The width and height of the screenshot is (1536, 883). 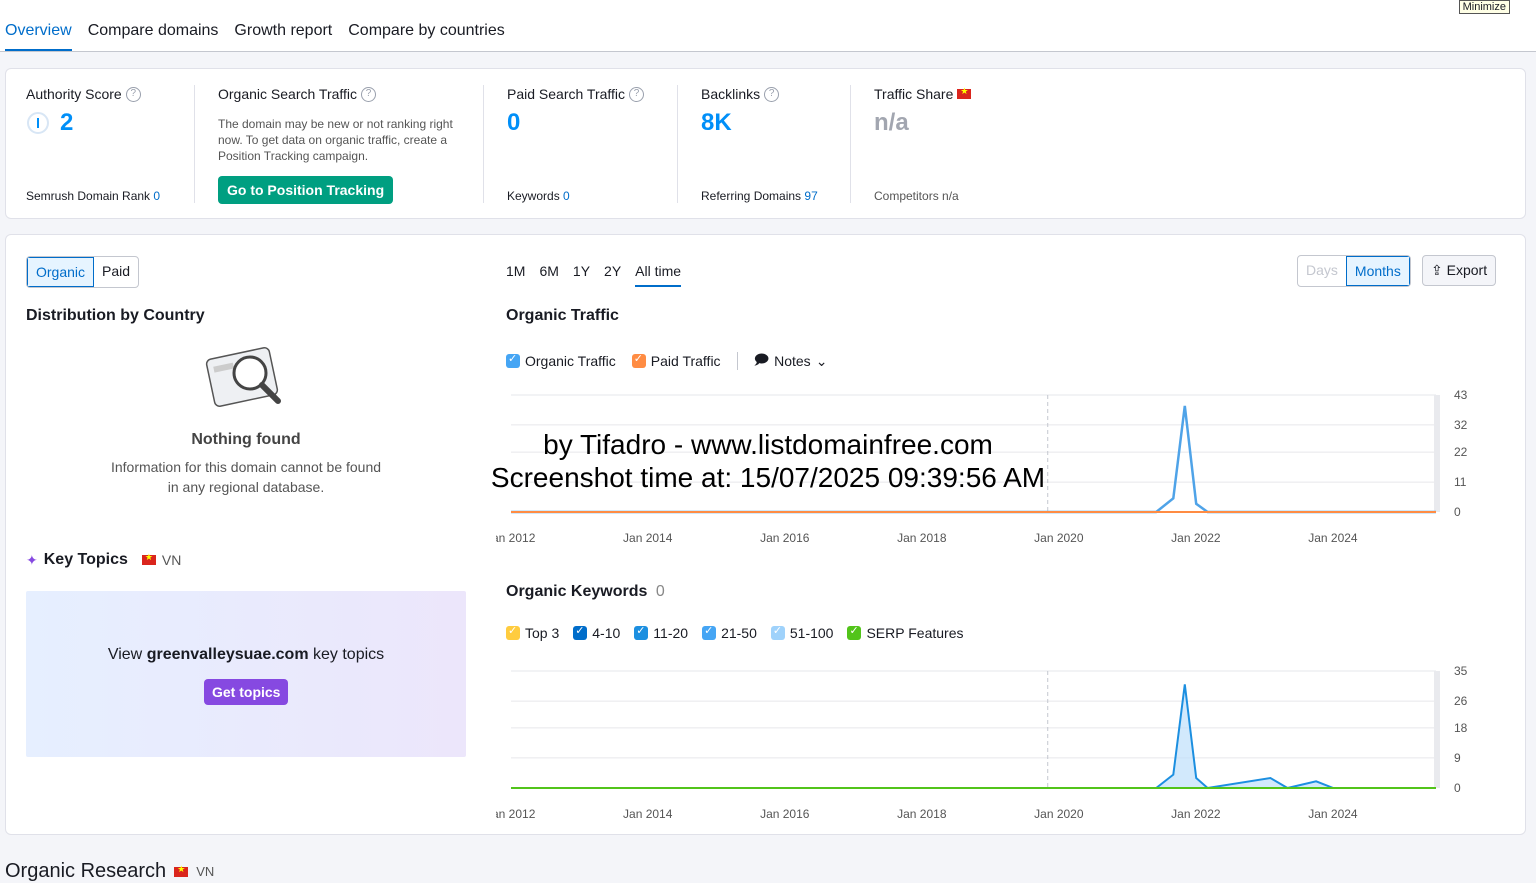 What do you see at coordinates (811, 633) in the screenshot?
I see `legend-label: 51-100` at bounding box center [811, 633].